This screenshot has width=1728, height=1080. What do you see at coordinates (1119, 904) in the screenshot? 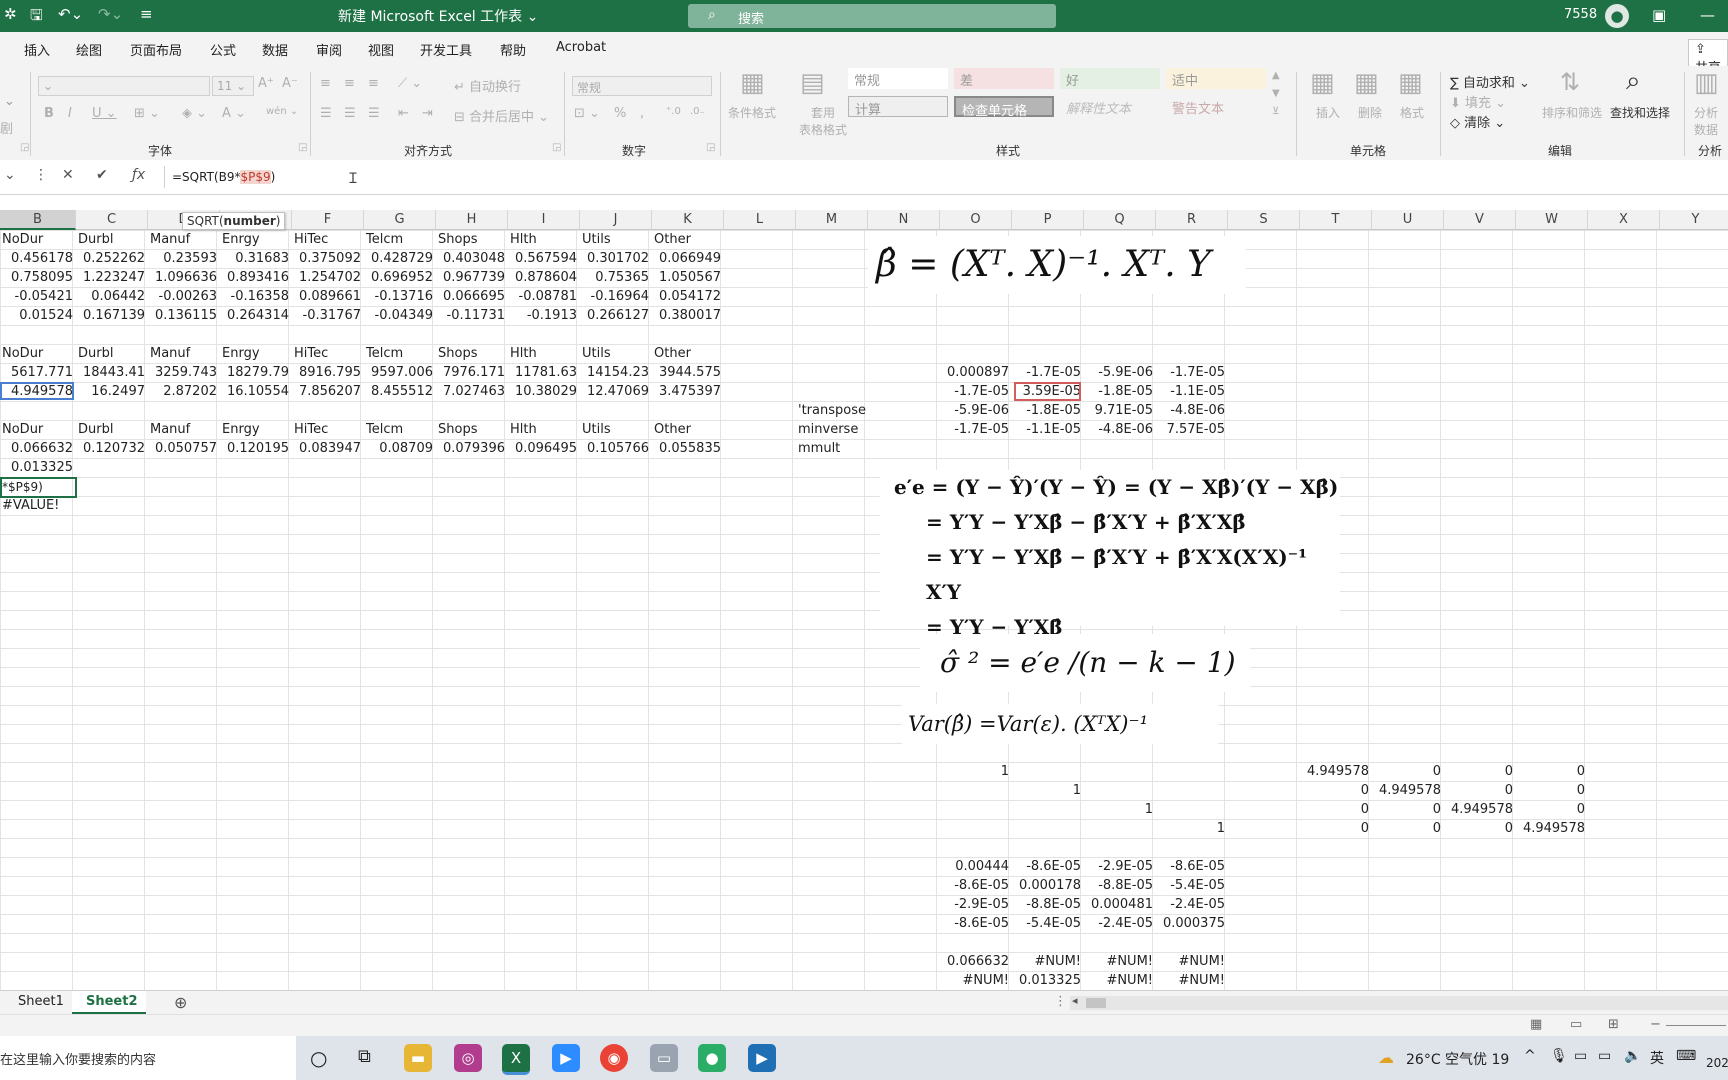
I see `matrix-cell: 0.000481` at bounding box center [1119, 904].